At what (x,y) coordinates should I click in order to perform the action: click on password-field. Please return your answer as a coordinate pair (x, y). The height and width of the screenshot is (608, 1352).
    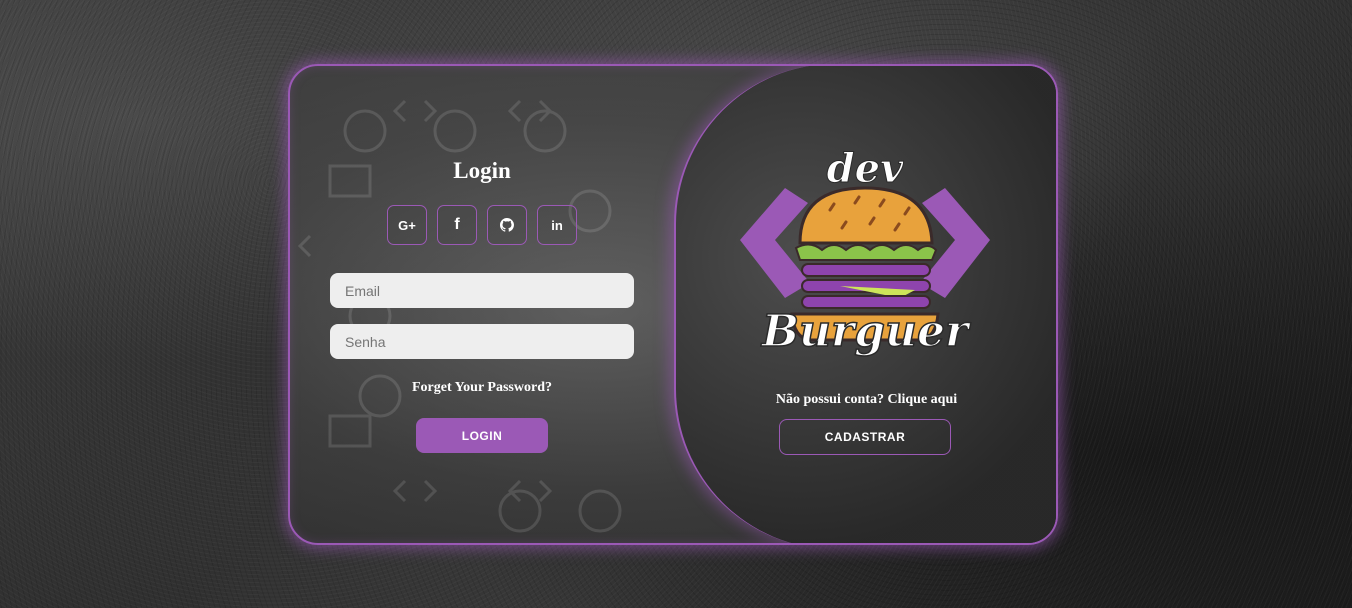
    Looking at the image, I should click on (482, 341).